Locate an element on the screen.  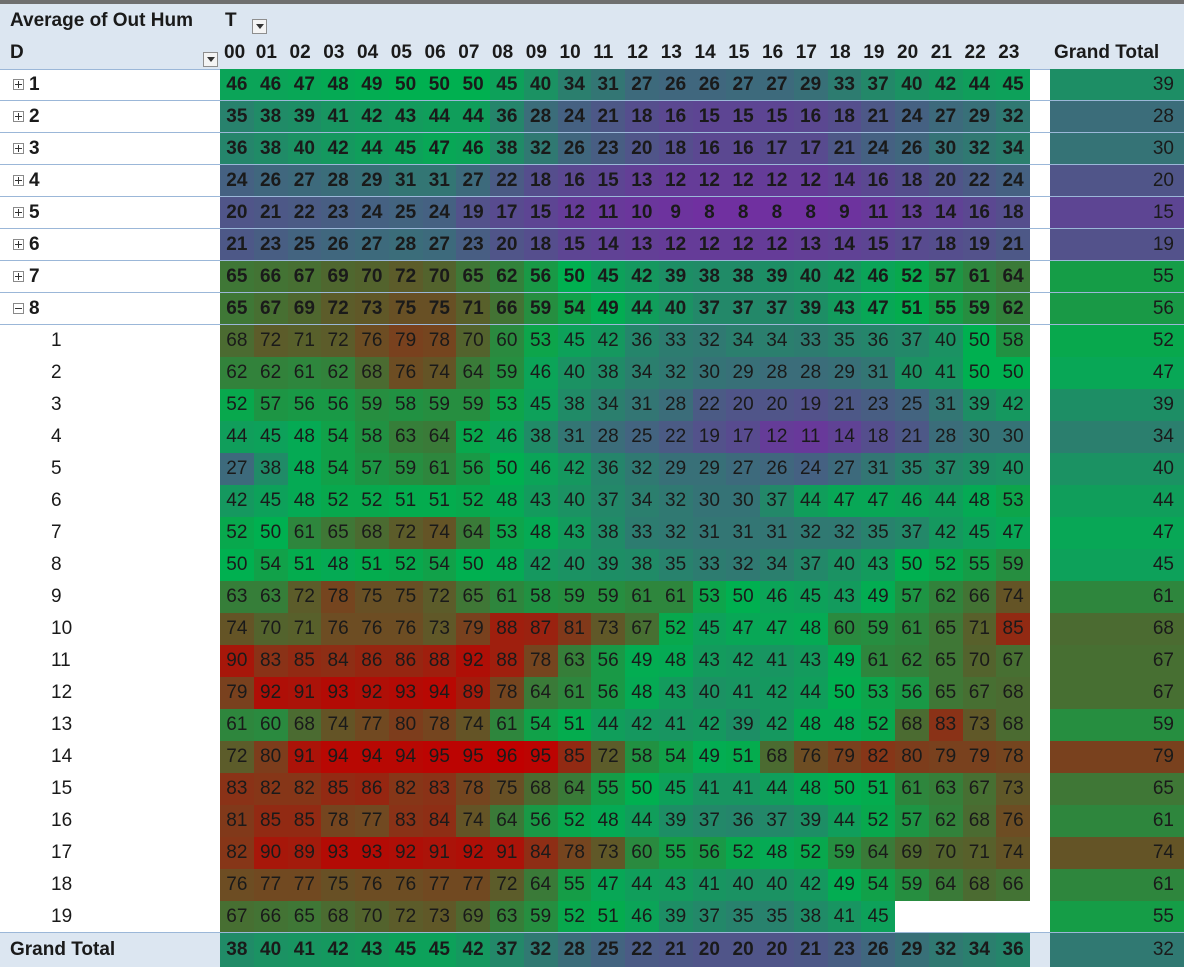
grand-total-cell: 56 is located at coordinates (1117, 309).